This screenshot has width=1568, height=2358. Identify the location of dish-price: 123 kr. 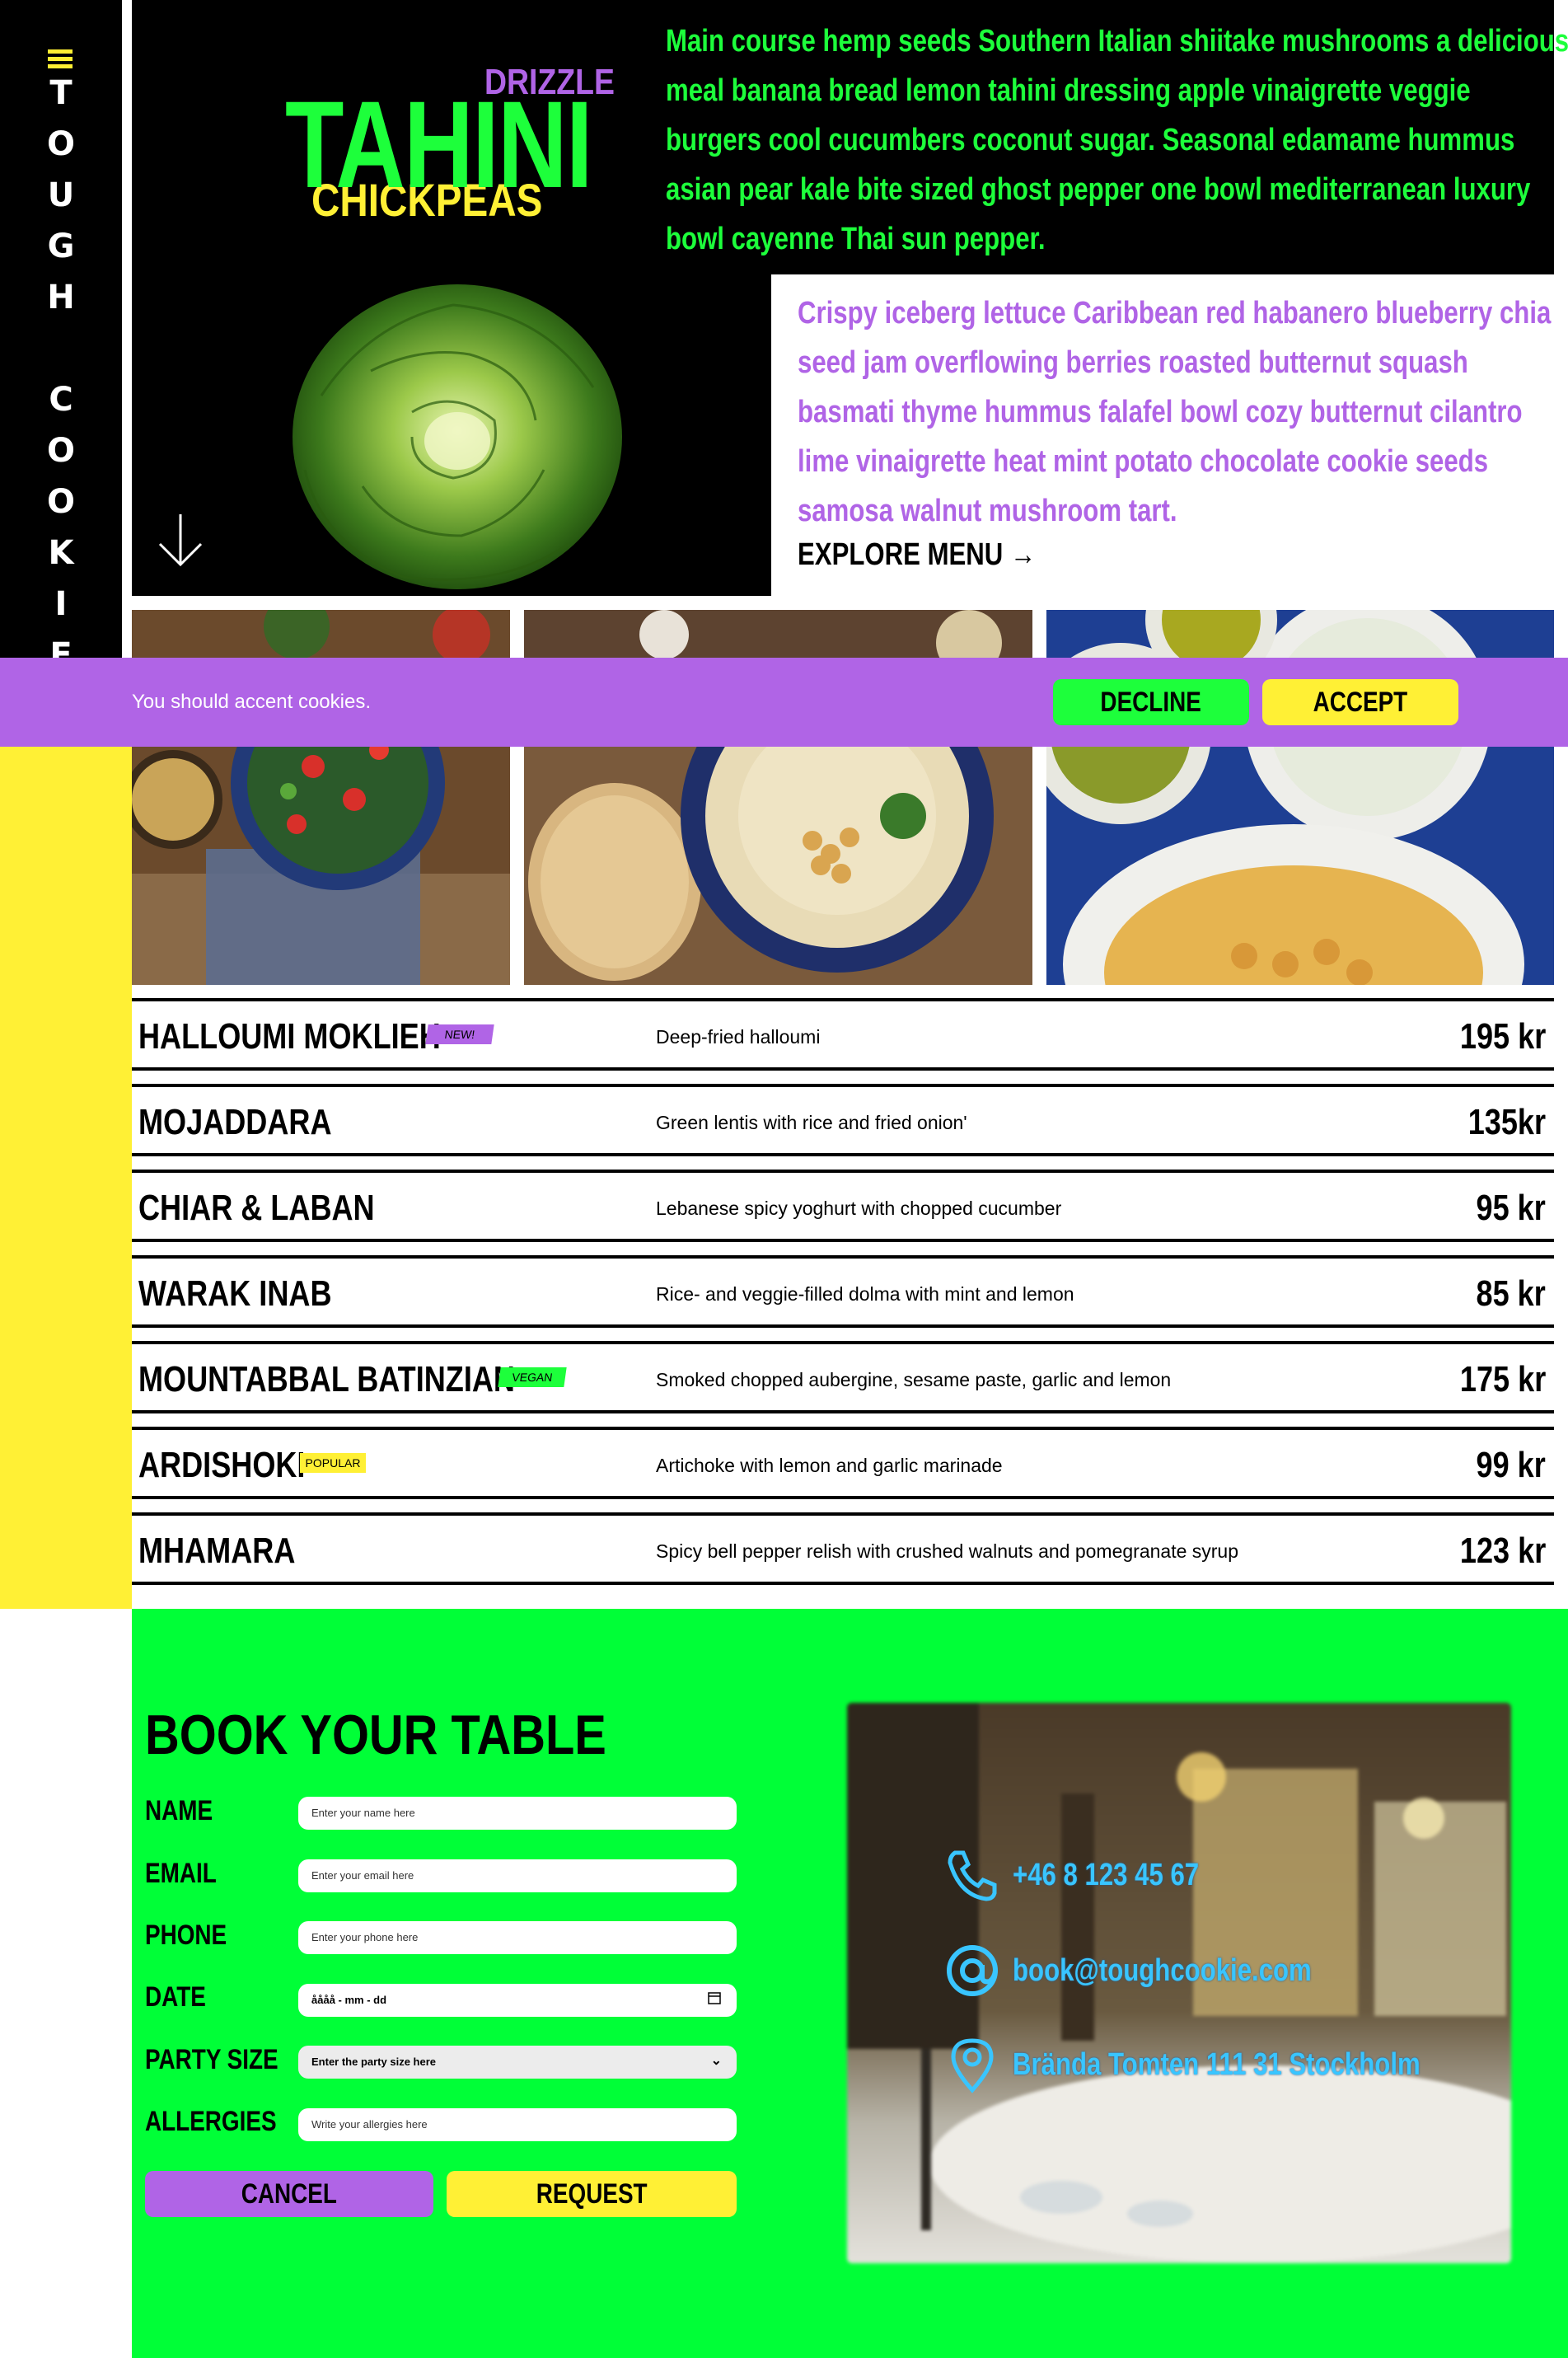
(1502, 1551).